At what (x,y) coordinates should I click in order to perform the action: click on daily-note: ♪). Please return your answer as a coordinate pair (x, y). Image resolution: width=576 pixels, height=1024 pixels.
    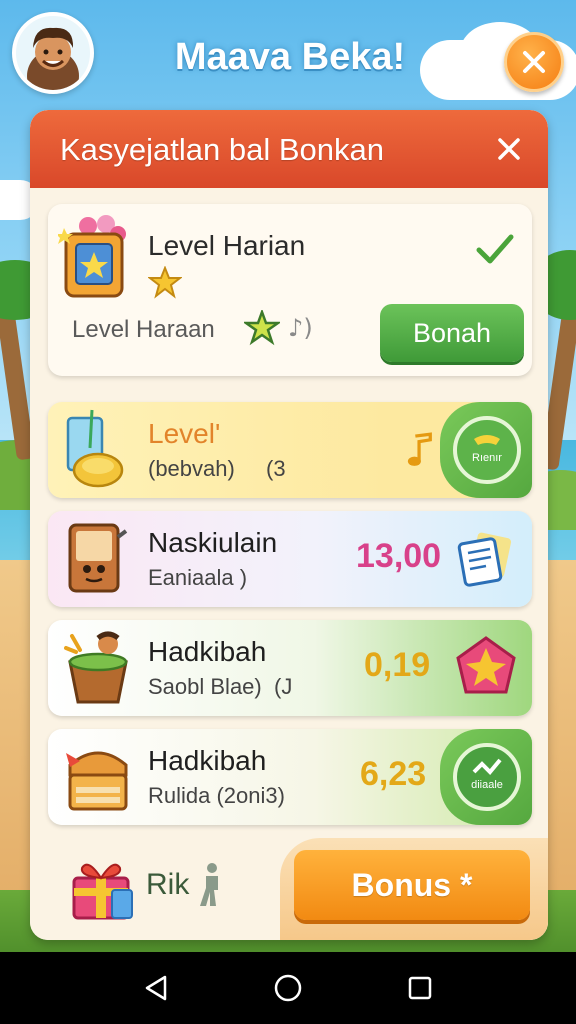
    Looking at the image, I should click on (300, 328).